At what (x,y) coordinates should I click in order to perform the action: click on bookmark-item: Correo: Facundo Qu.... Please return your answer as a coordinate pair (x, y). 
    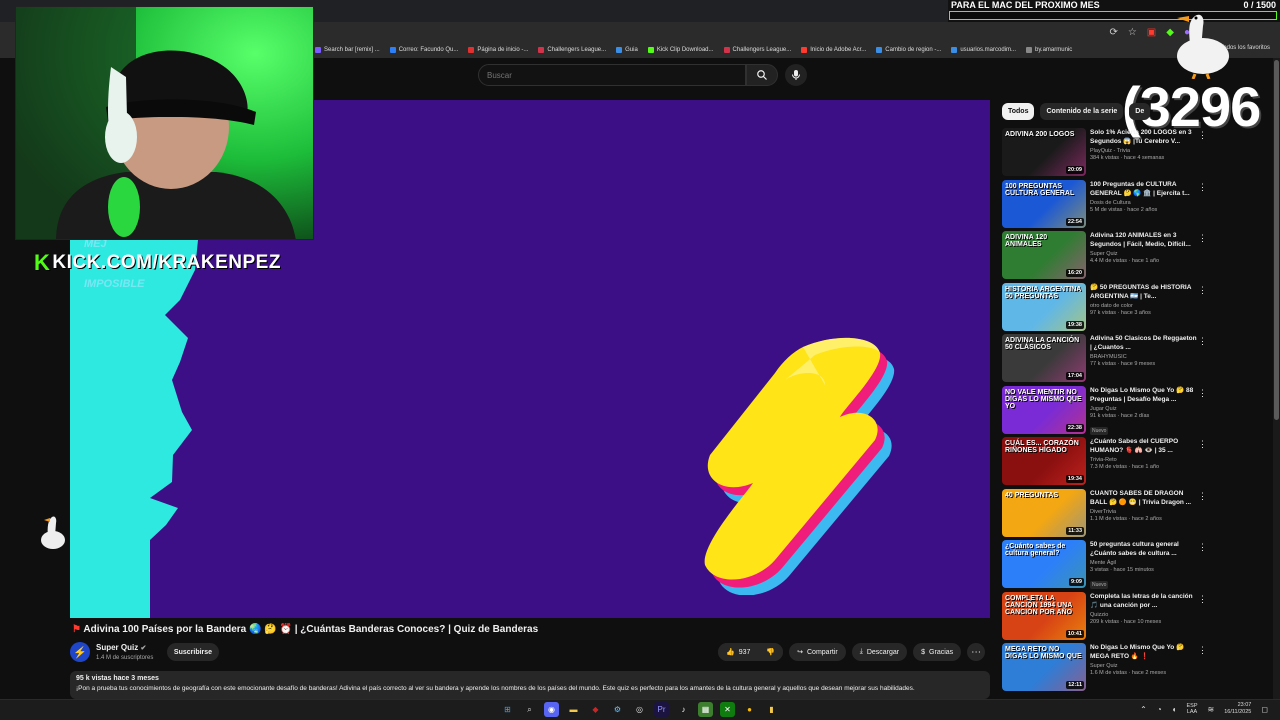
    Looking at the image, I should click on (423, 50).